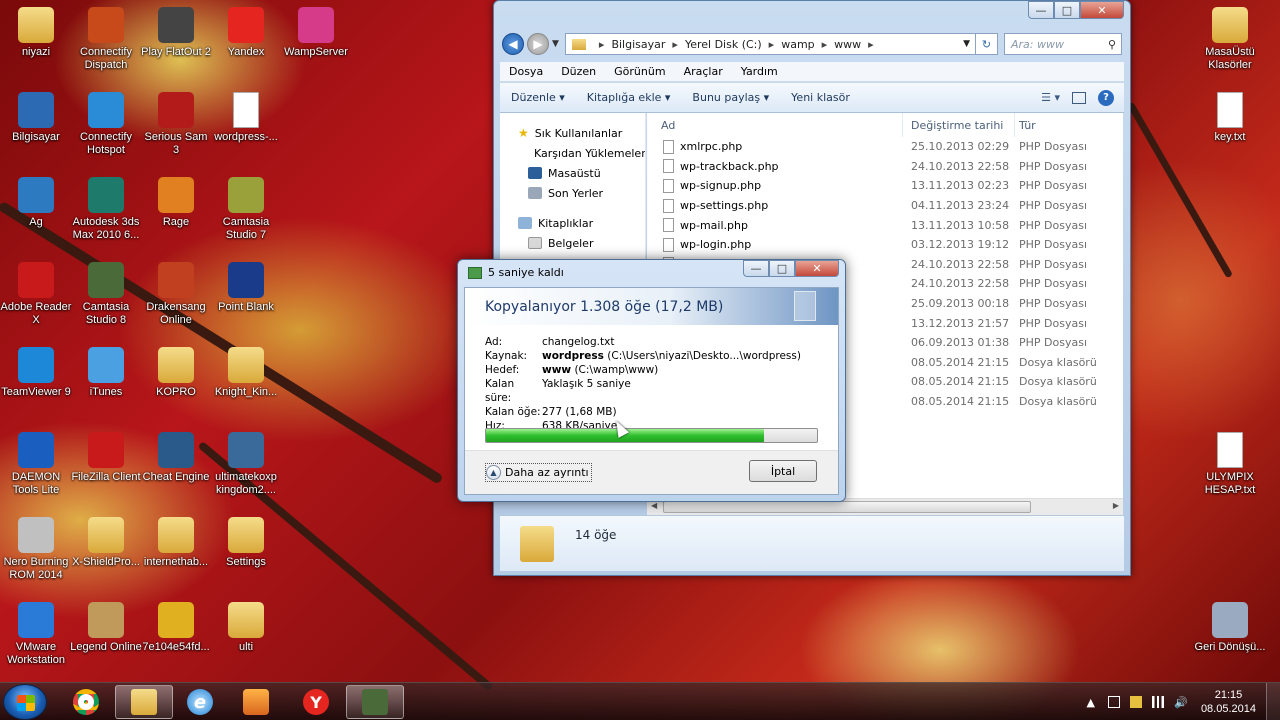  What do you see at coordinates (375, 702) in the screenshot?
I see `taskbar-camtasia` at bounding box center [375, 702].